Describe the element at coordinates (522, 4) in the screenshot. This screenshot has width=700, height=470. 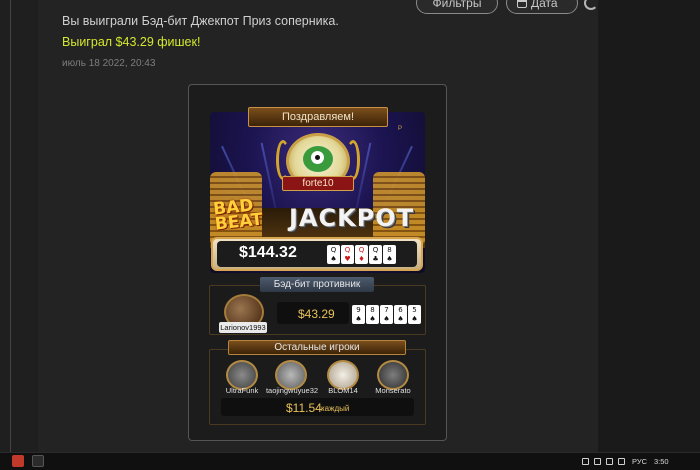
I see `calendar-icon` at that location.